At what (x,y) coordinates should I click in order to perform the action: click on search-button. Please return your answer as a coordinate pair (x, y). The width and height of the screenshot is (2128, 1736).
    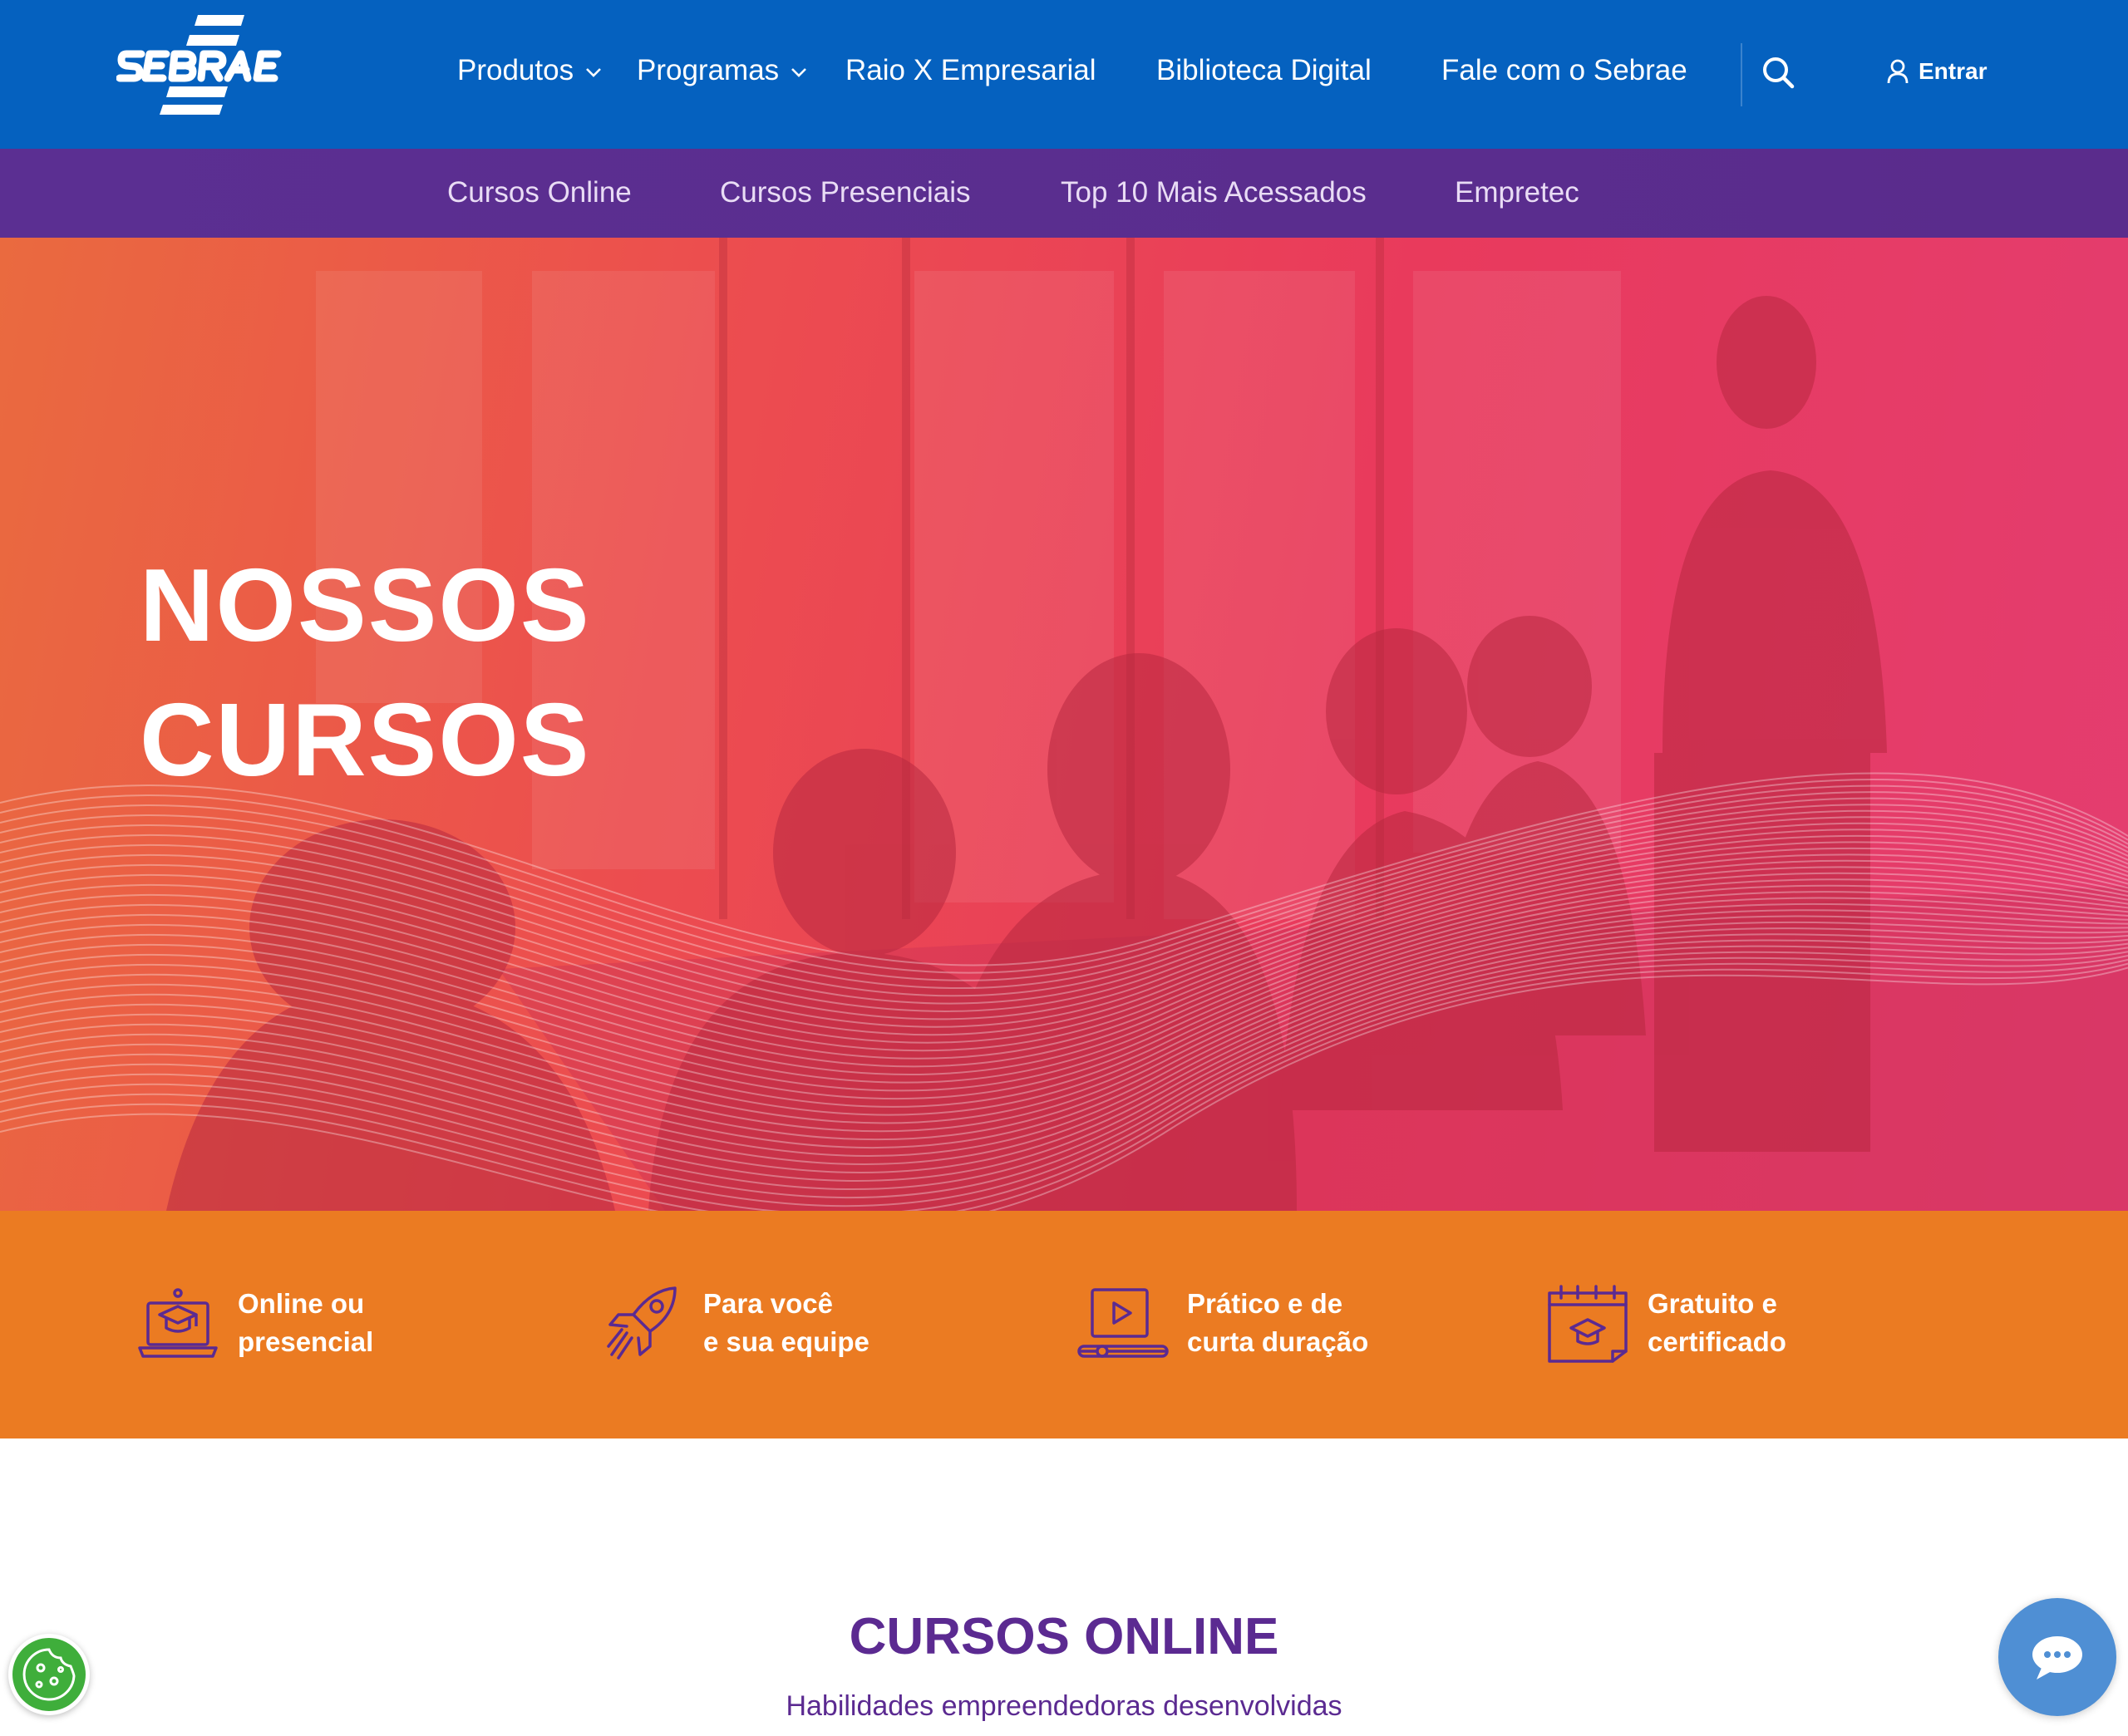
    Looking at the image, I should click on (1778, 72).